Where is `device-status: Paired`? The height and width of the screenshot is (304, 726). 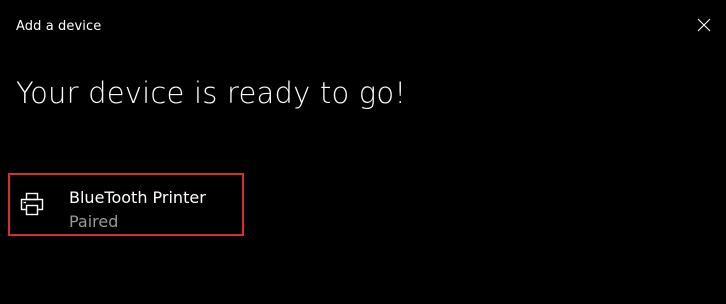 device-status: Paired is located at coordinates (94, 221).